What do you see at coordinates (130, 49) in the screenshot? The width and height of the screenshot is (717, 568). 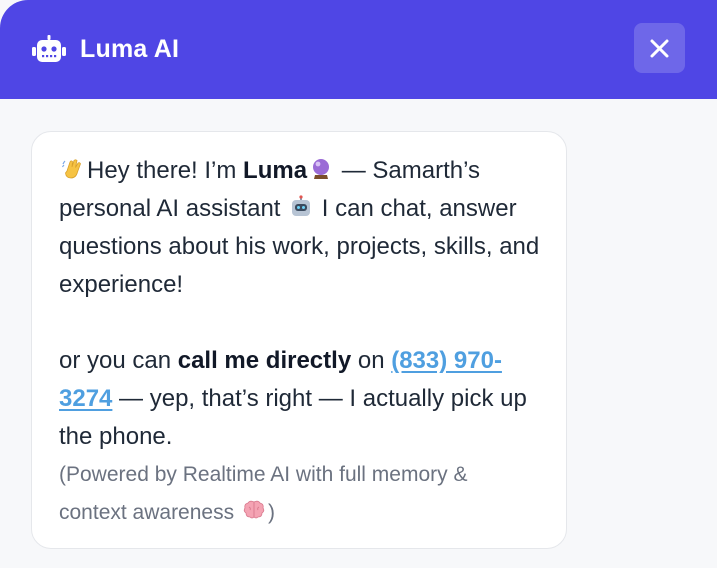 I see `chat-title: Luma AI` at bounding box center [130, 49].